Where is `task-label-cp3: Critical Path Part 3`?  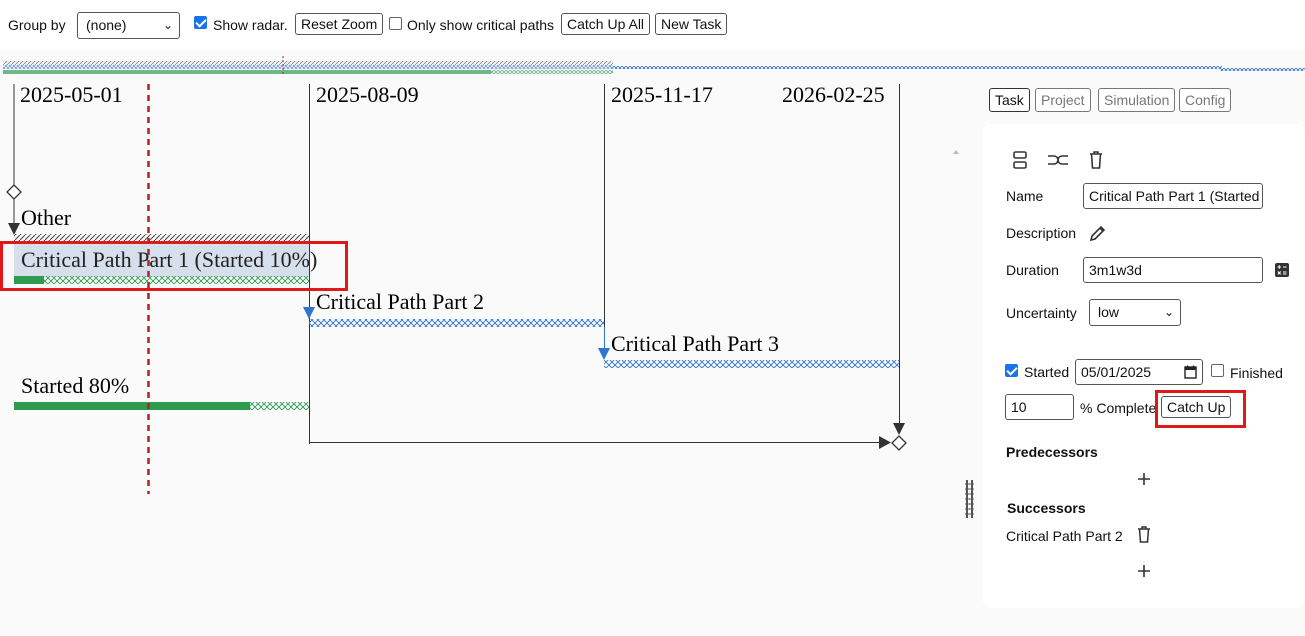
task-label-cp3: Critical Path Part 3 is located at coordinates (695, 343).